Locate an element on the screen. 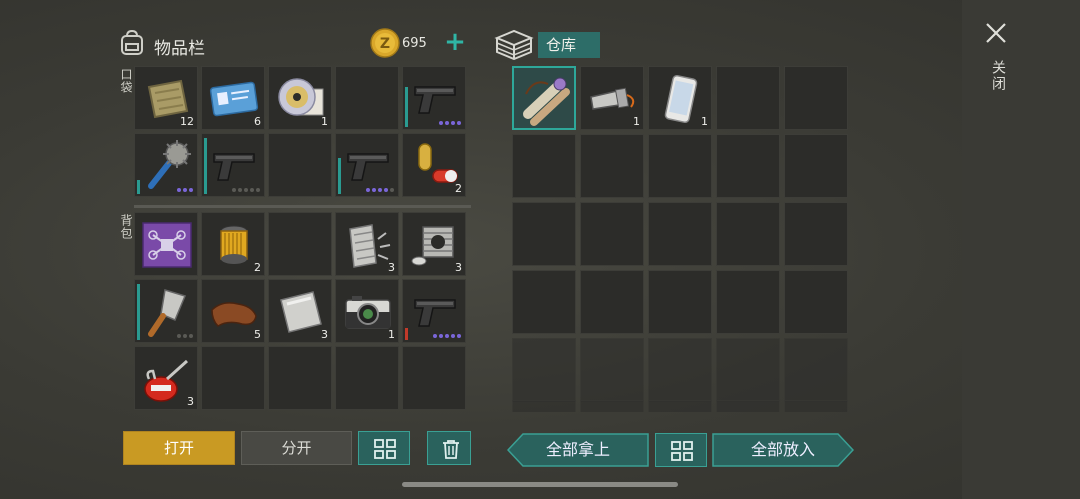 The height and width of the screenshot is (499, 1080). cleaver-icon is located at coordinates (167, 313).